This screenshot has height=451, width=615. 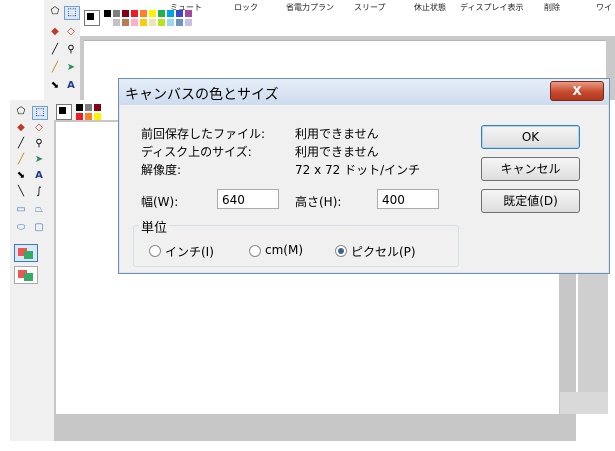 I want to click on unit-inch-label: インチ(I), so click(x=189, y=251).